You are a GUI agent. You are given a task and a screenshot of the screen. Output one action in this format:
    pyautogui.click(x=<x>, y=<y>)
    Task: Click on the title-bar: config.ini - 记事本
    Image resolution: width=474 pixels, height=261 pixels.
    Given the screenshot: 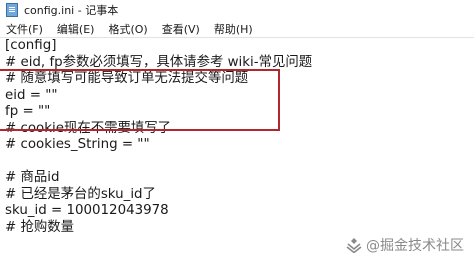 What is the action you would take?
    pyautogui.click(x=237, y=10)
    